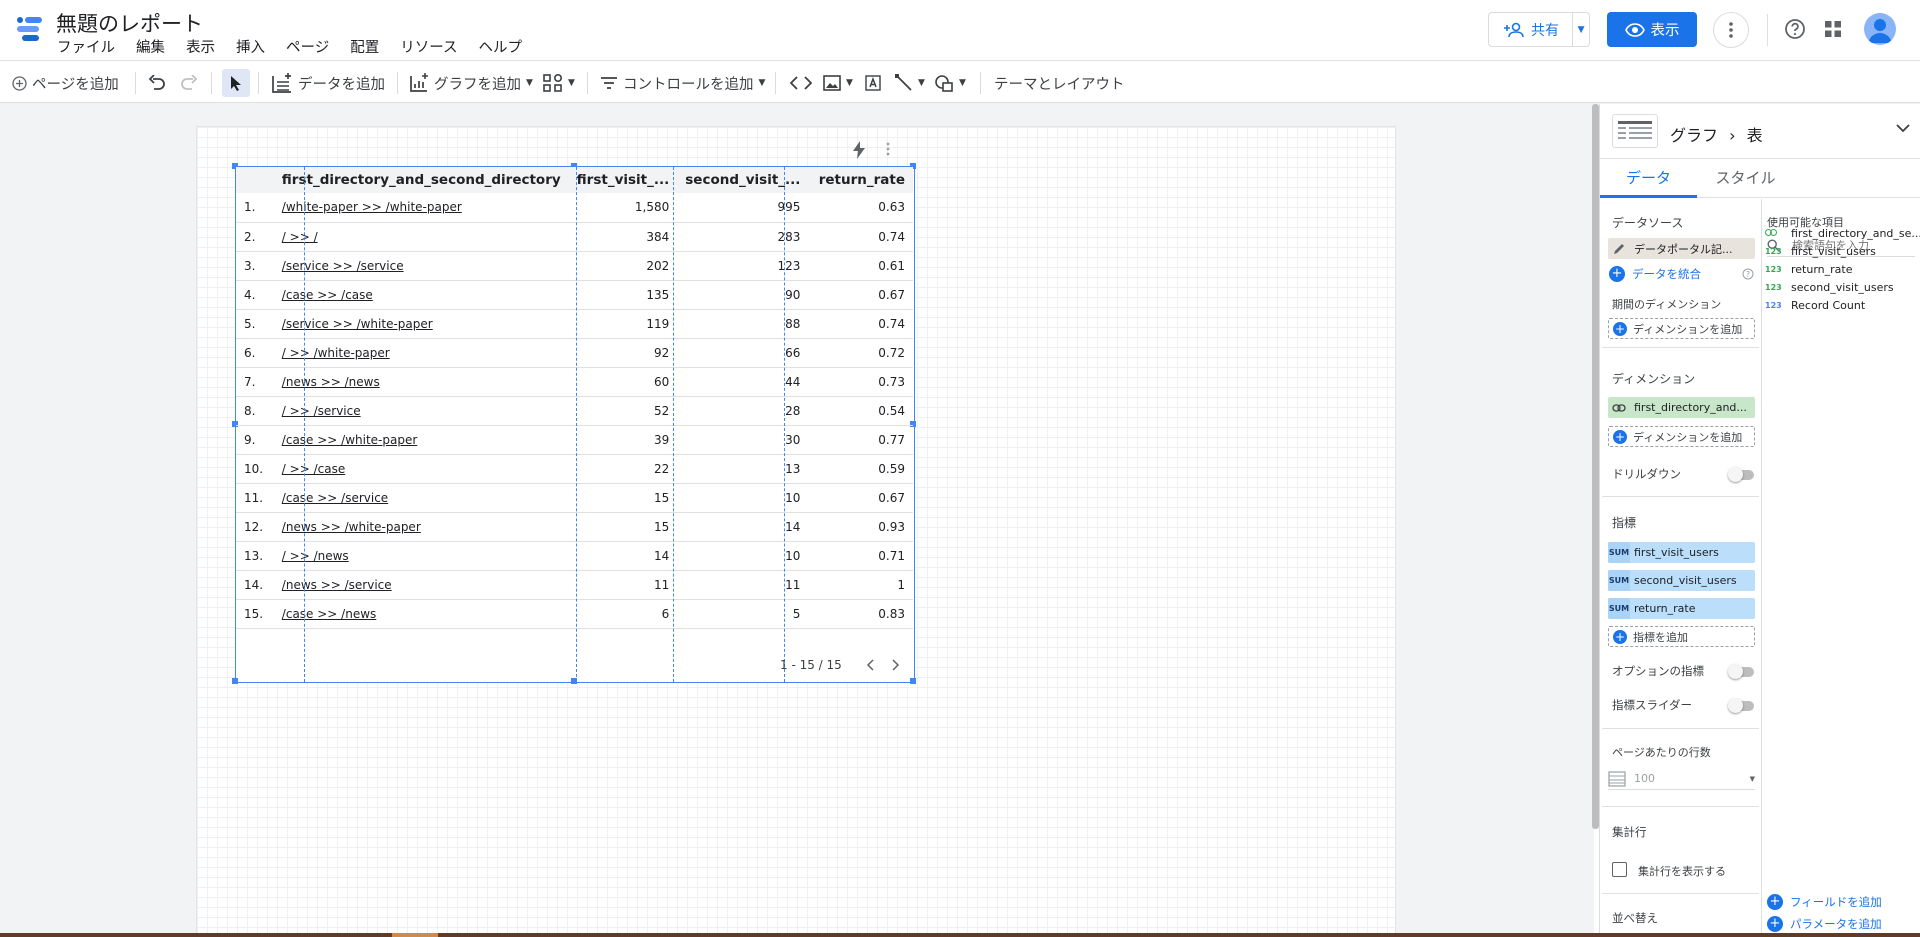 Image resolution: width=1920 pixels, height=937 pixels. What do you see at coordinates (129, 23) in the screenshot?
I see `report-title: 無題のレポート` at bounding box center [129, 23].